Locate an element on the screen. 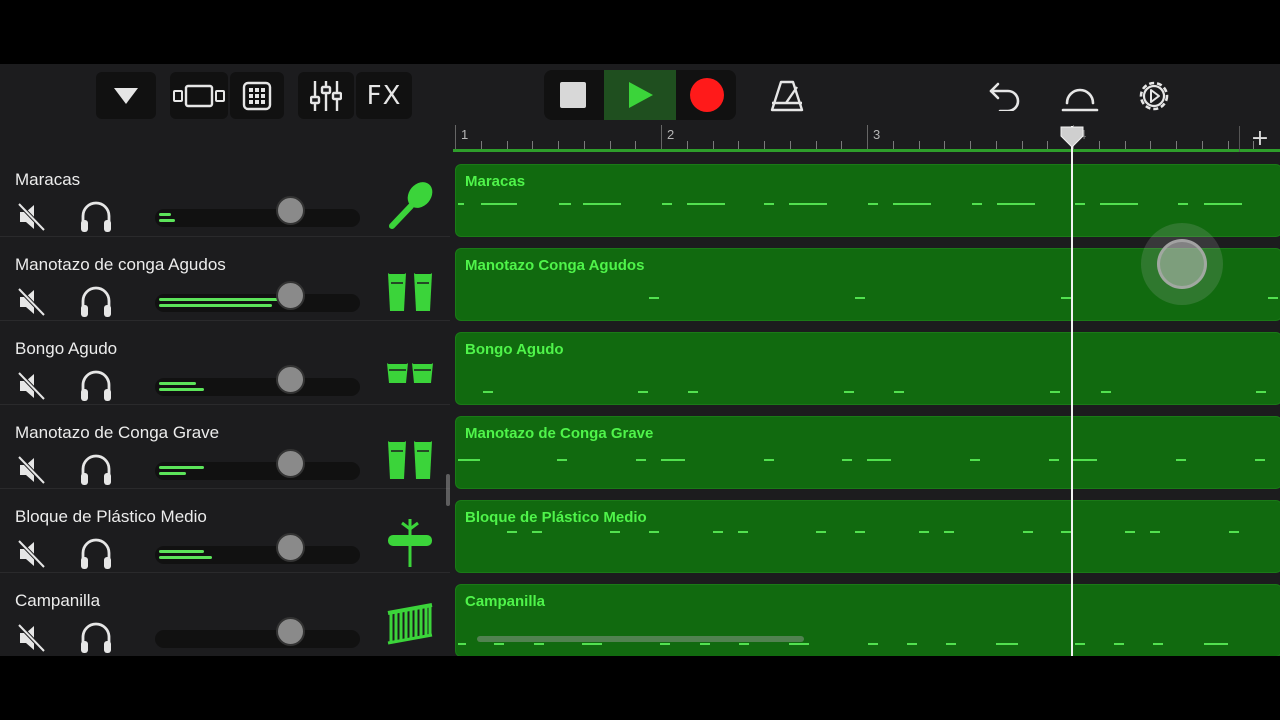 This screenshot has width=1280, height=720. ruler-end-divider is located at coordinates (1239, 139).